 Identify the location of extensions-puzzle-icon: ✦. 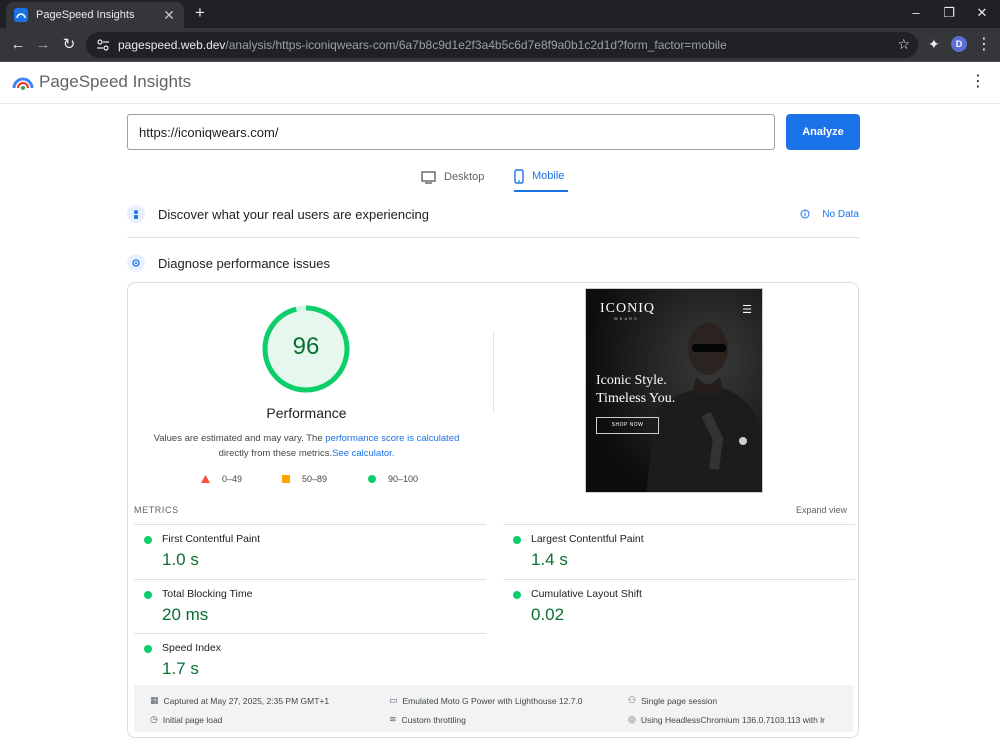
(934, 44).